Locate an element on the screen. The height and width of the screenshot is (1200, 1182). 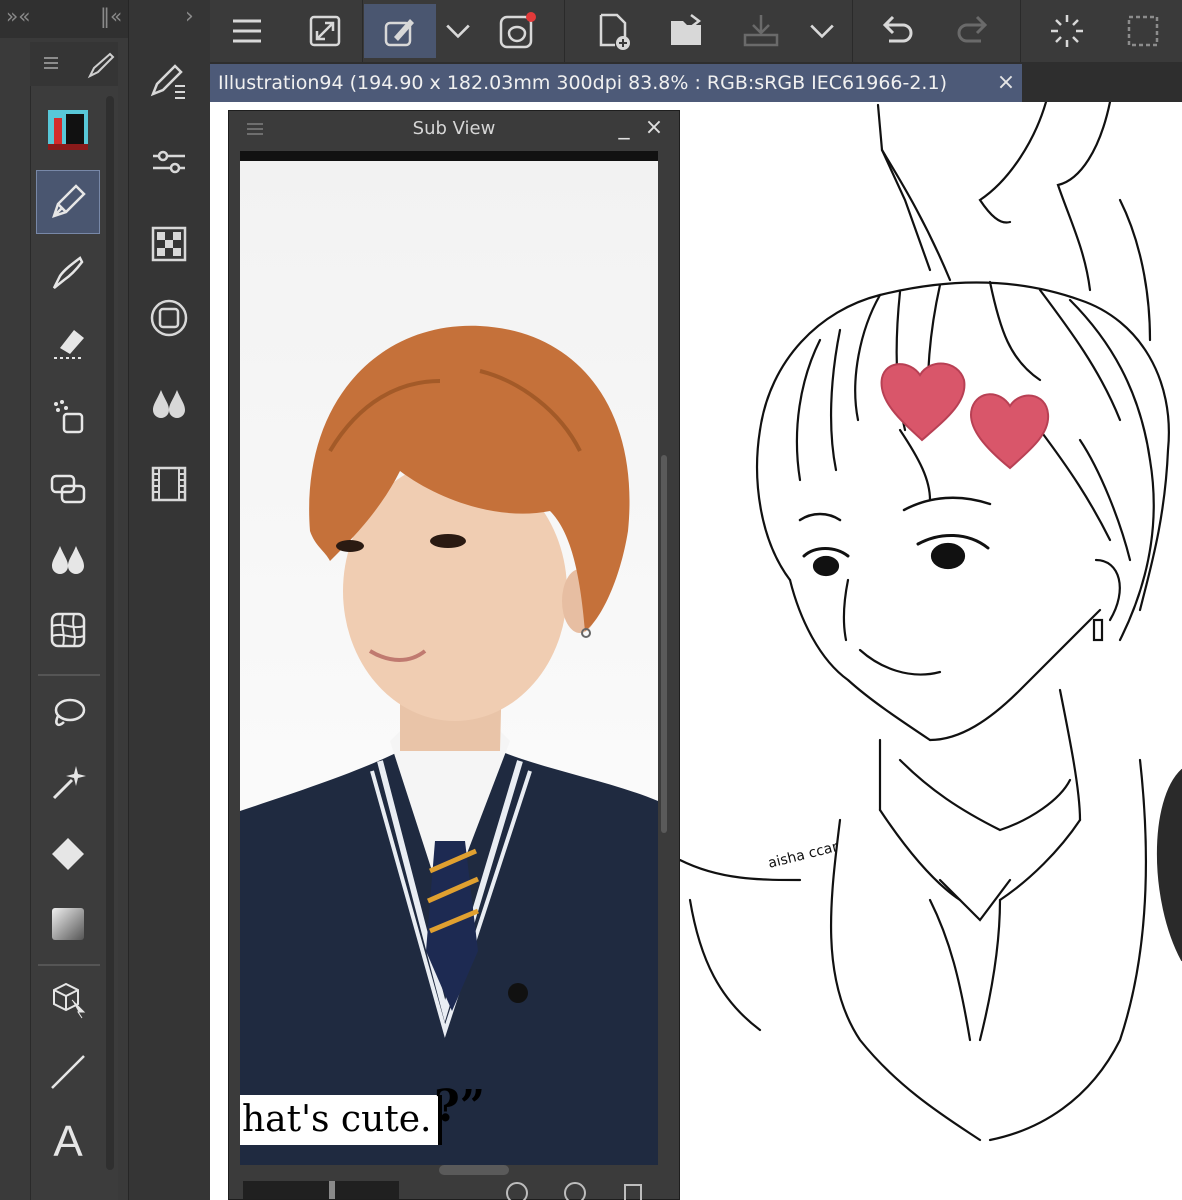
minimize-icon: _ is located at coordinates (624, 128).